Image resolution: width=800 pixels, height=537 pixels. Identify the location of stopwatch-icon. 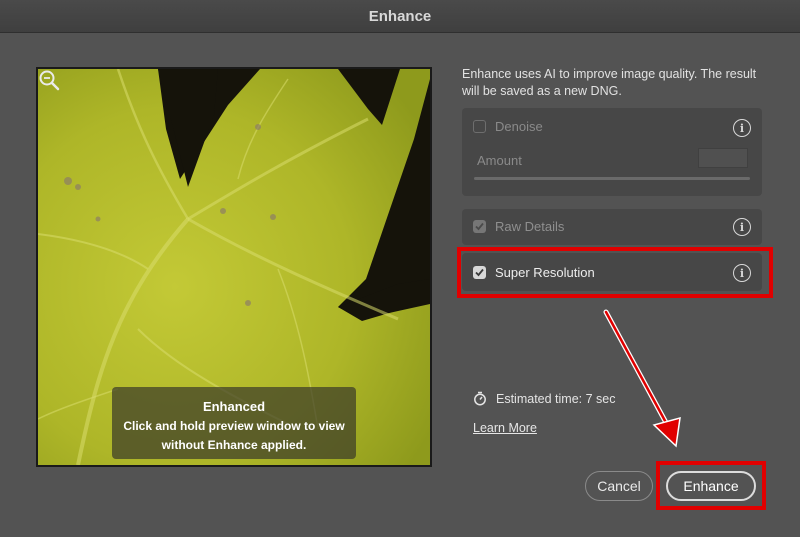
(480, 398).